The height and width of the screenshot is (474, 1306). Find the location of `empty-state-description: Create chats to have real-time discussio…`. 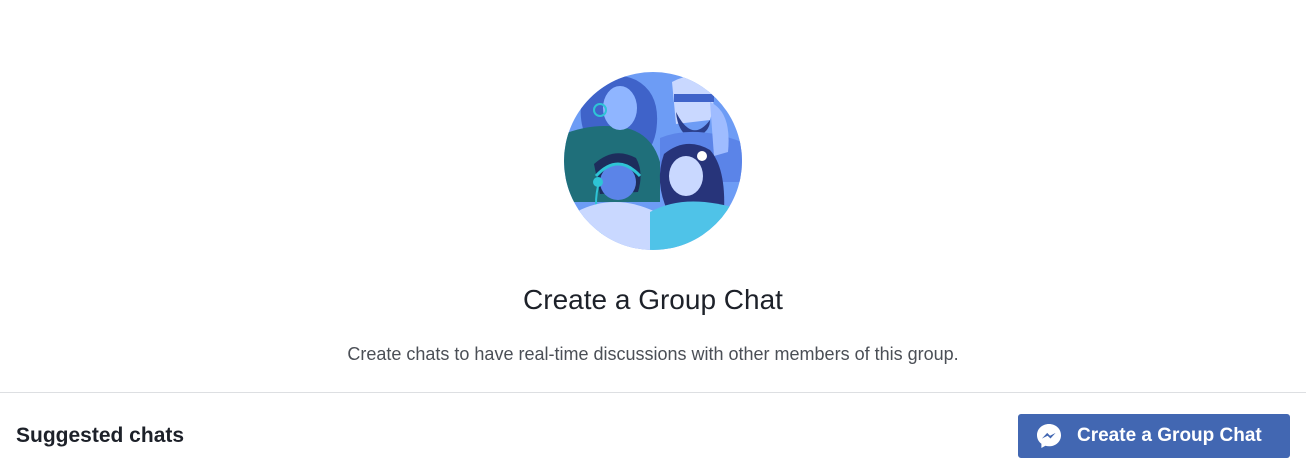

empty-state-description: Create chats to have real-time discussio… is located at coordinates (653, 354).